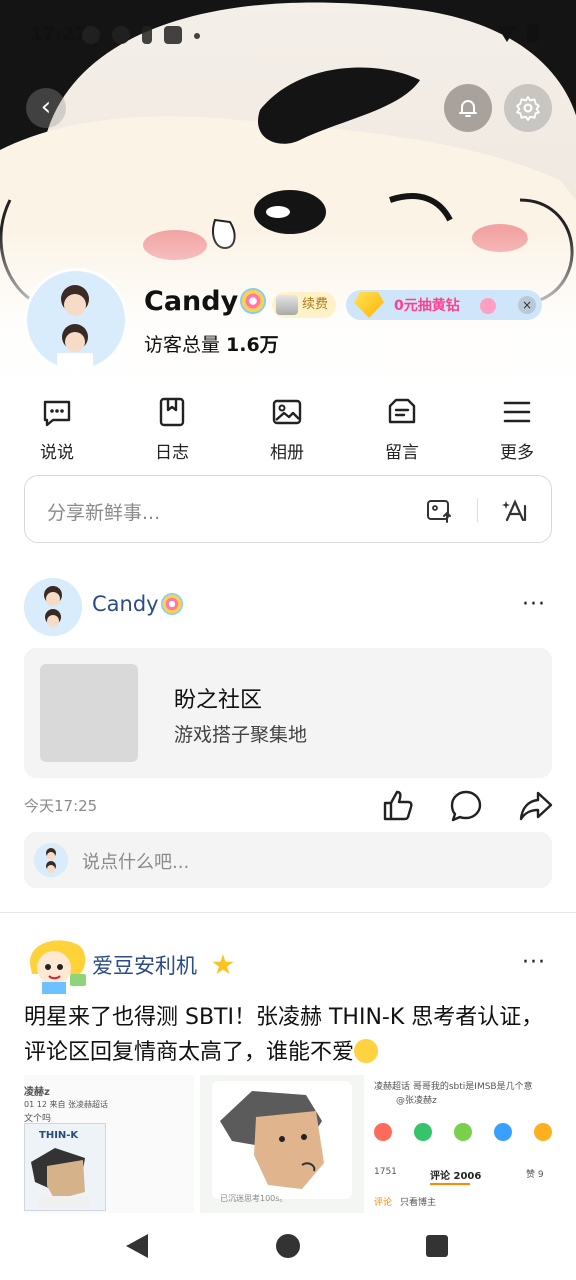 This screenshot has height=1280, width=576. What do you see at coordinates (59, 1135) in the screenshot?
I see `thumb-text: THIN-K` at bounding box center [59, 1135].